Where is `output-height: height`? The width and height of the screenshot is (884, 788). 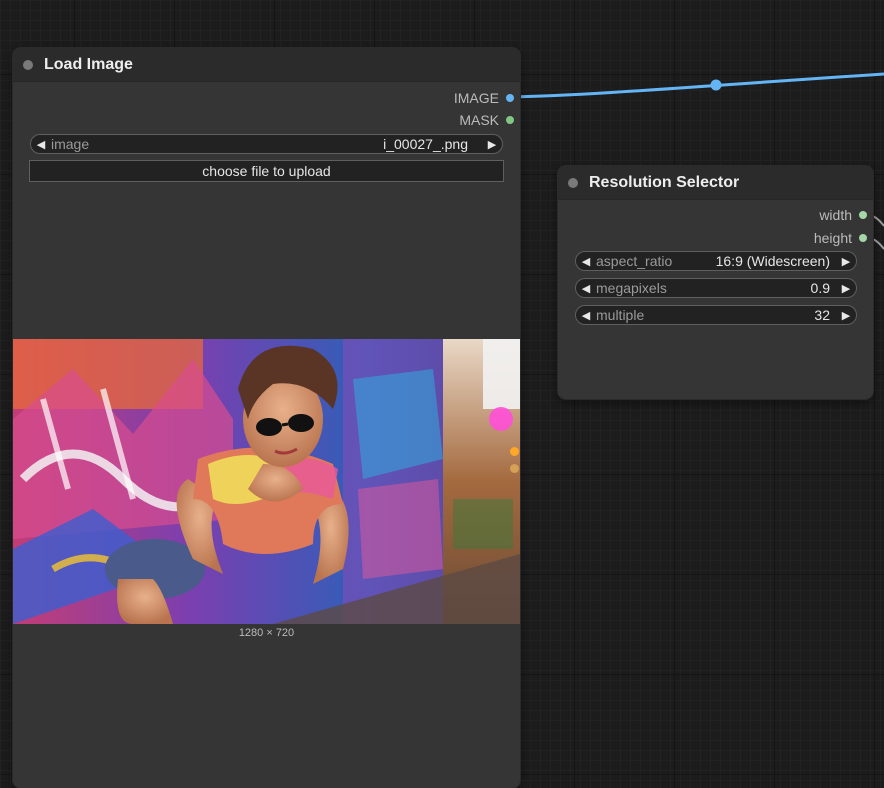 output-height: height is located at coordinates (840, 238).